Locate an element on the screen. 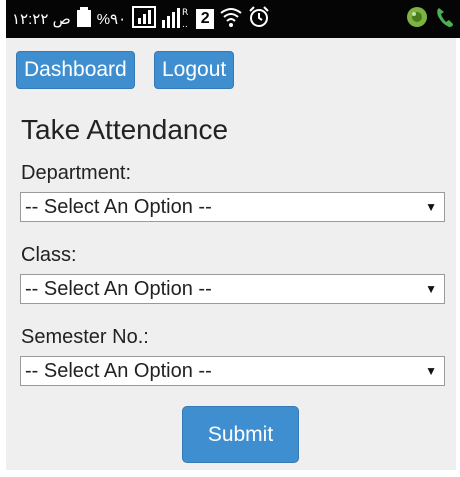 Image resolution: width=460 pixels, height=477 pixels. data-usage-icon is located at coordinates (144, 19).